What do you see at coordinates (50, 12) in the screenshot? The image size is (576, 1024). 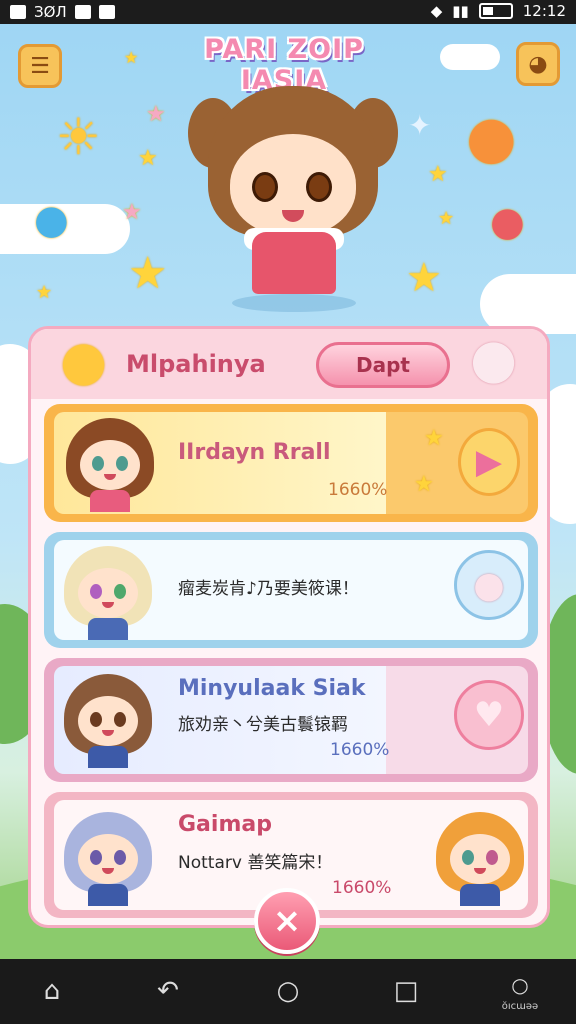 I see `status-carrier-text: ЗØЛ` at bounding box center [50, 12].